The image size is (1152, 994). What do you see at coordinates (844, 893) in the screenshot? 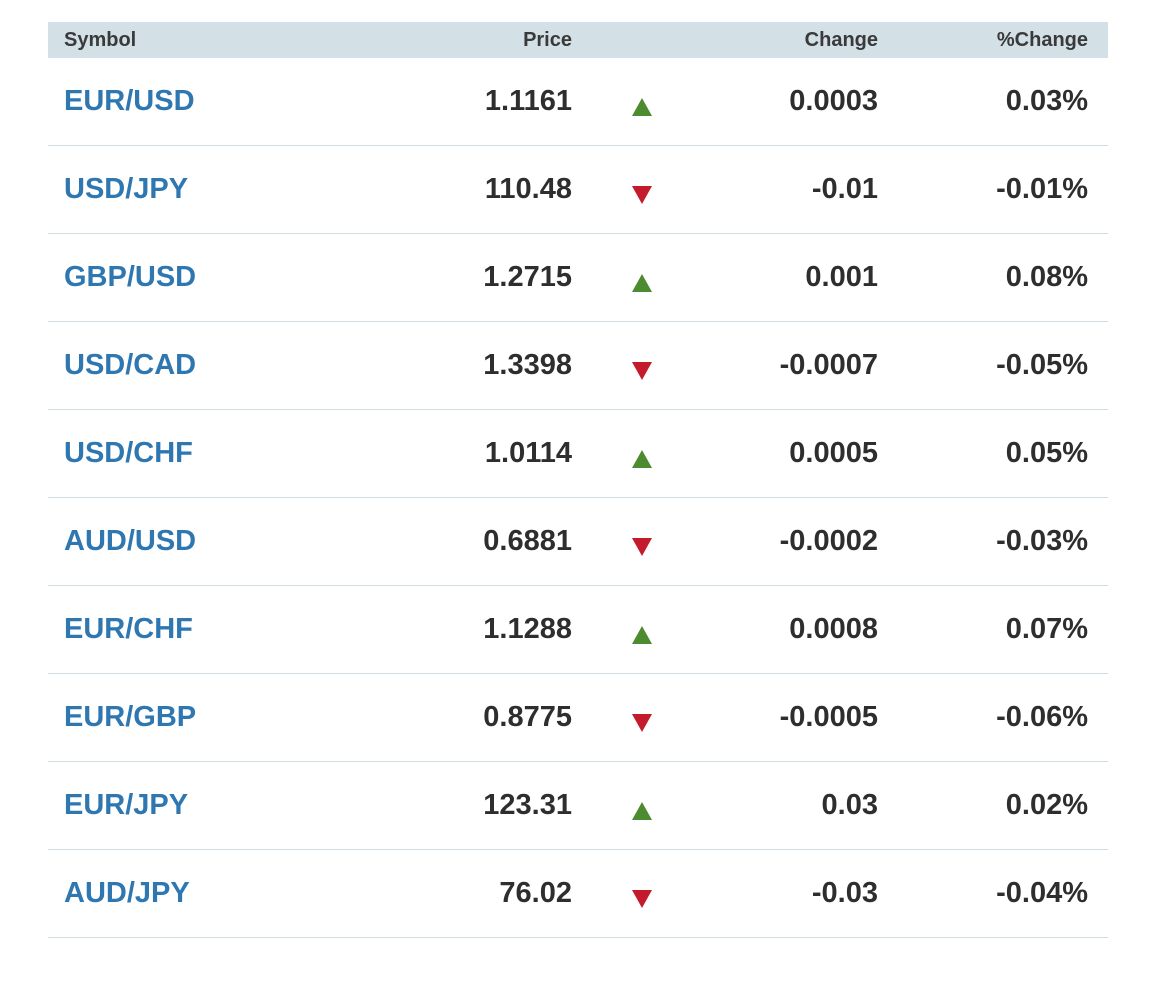
I see `change-cell: -0.03` at bounding box center [844, 893].